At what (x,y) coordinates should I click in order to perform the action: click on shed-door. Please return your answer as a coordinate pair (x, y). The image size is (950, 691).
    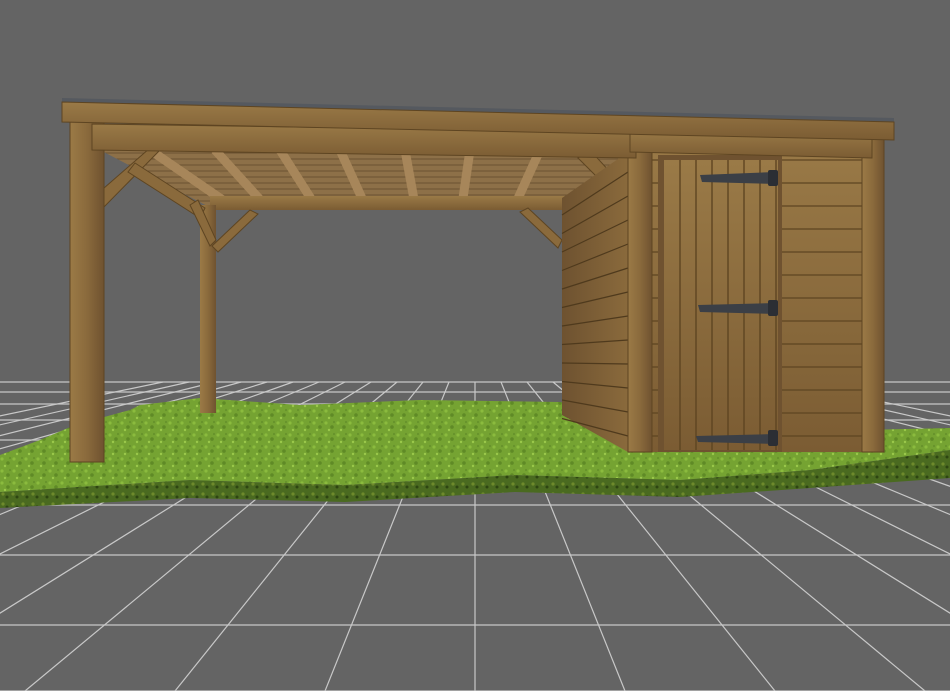
    Looking at the image, I should click on (720, 303).